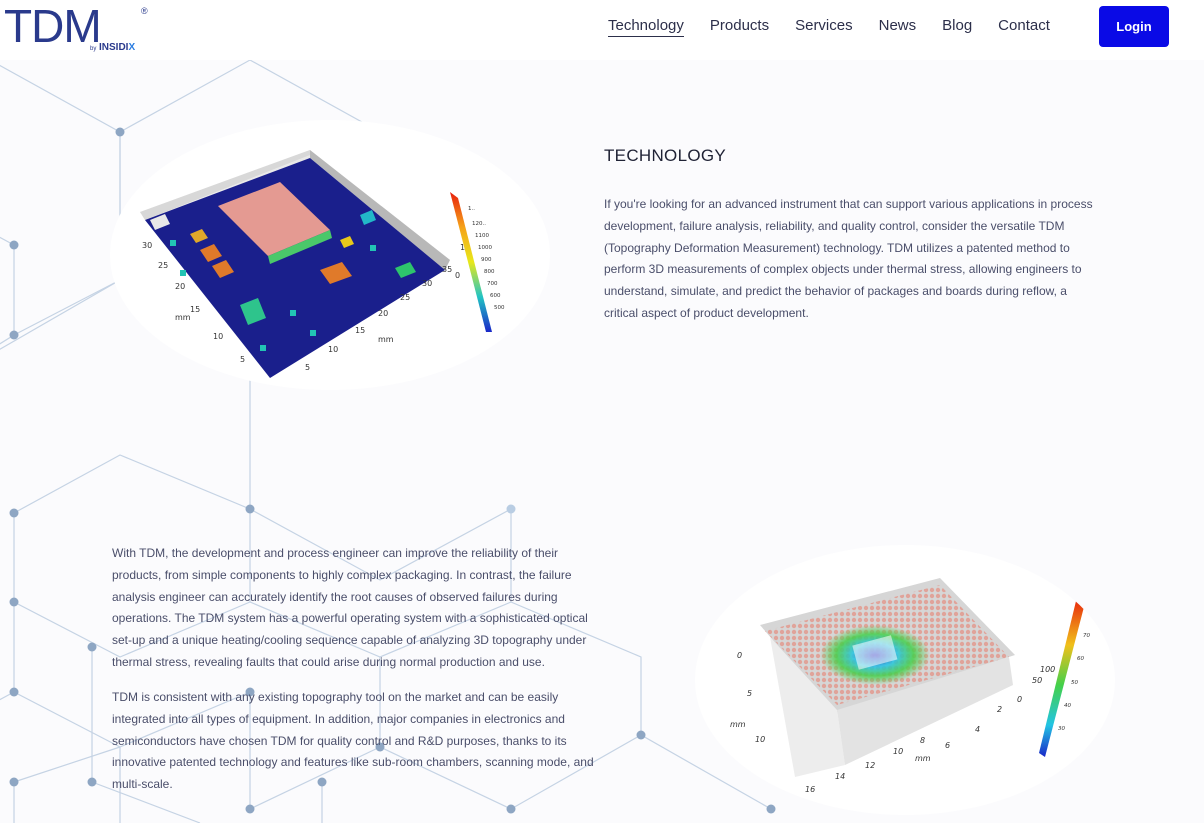 Image resolution: width=1204 pixels, height=823 pixels. Describe the element at coordinates (427, 283) in the screenshot. I see `fig1-y-tick: 30` at that location.